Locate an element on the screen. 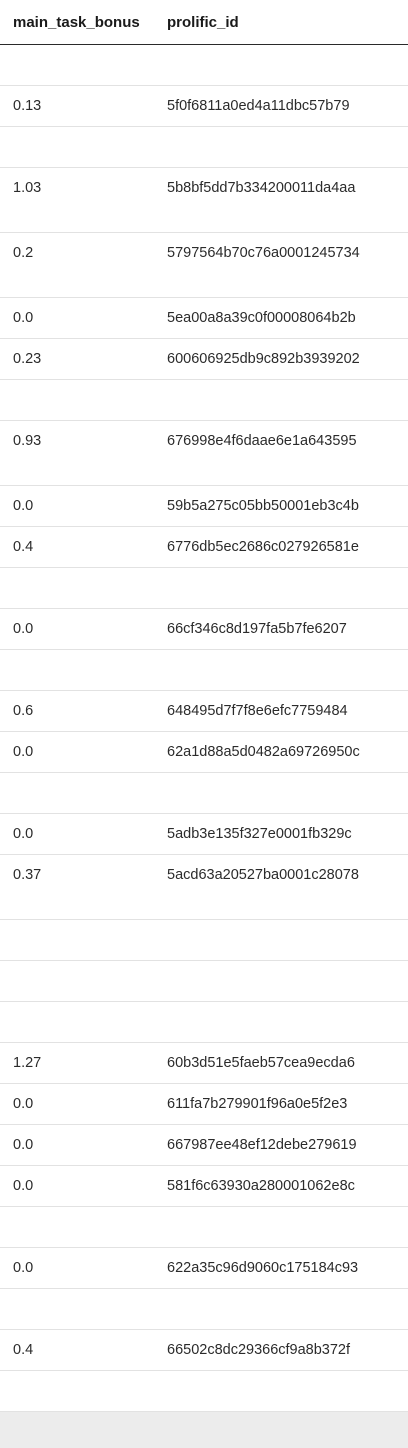 Image resolution: width=408 pixels, height=1448 pixels. cell-prolific-id: 5ea00a8a39c0f00008064b2b is located at coordinates (261, 318).